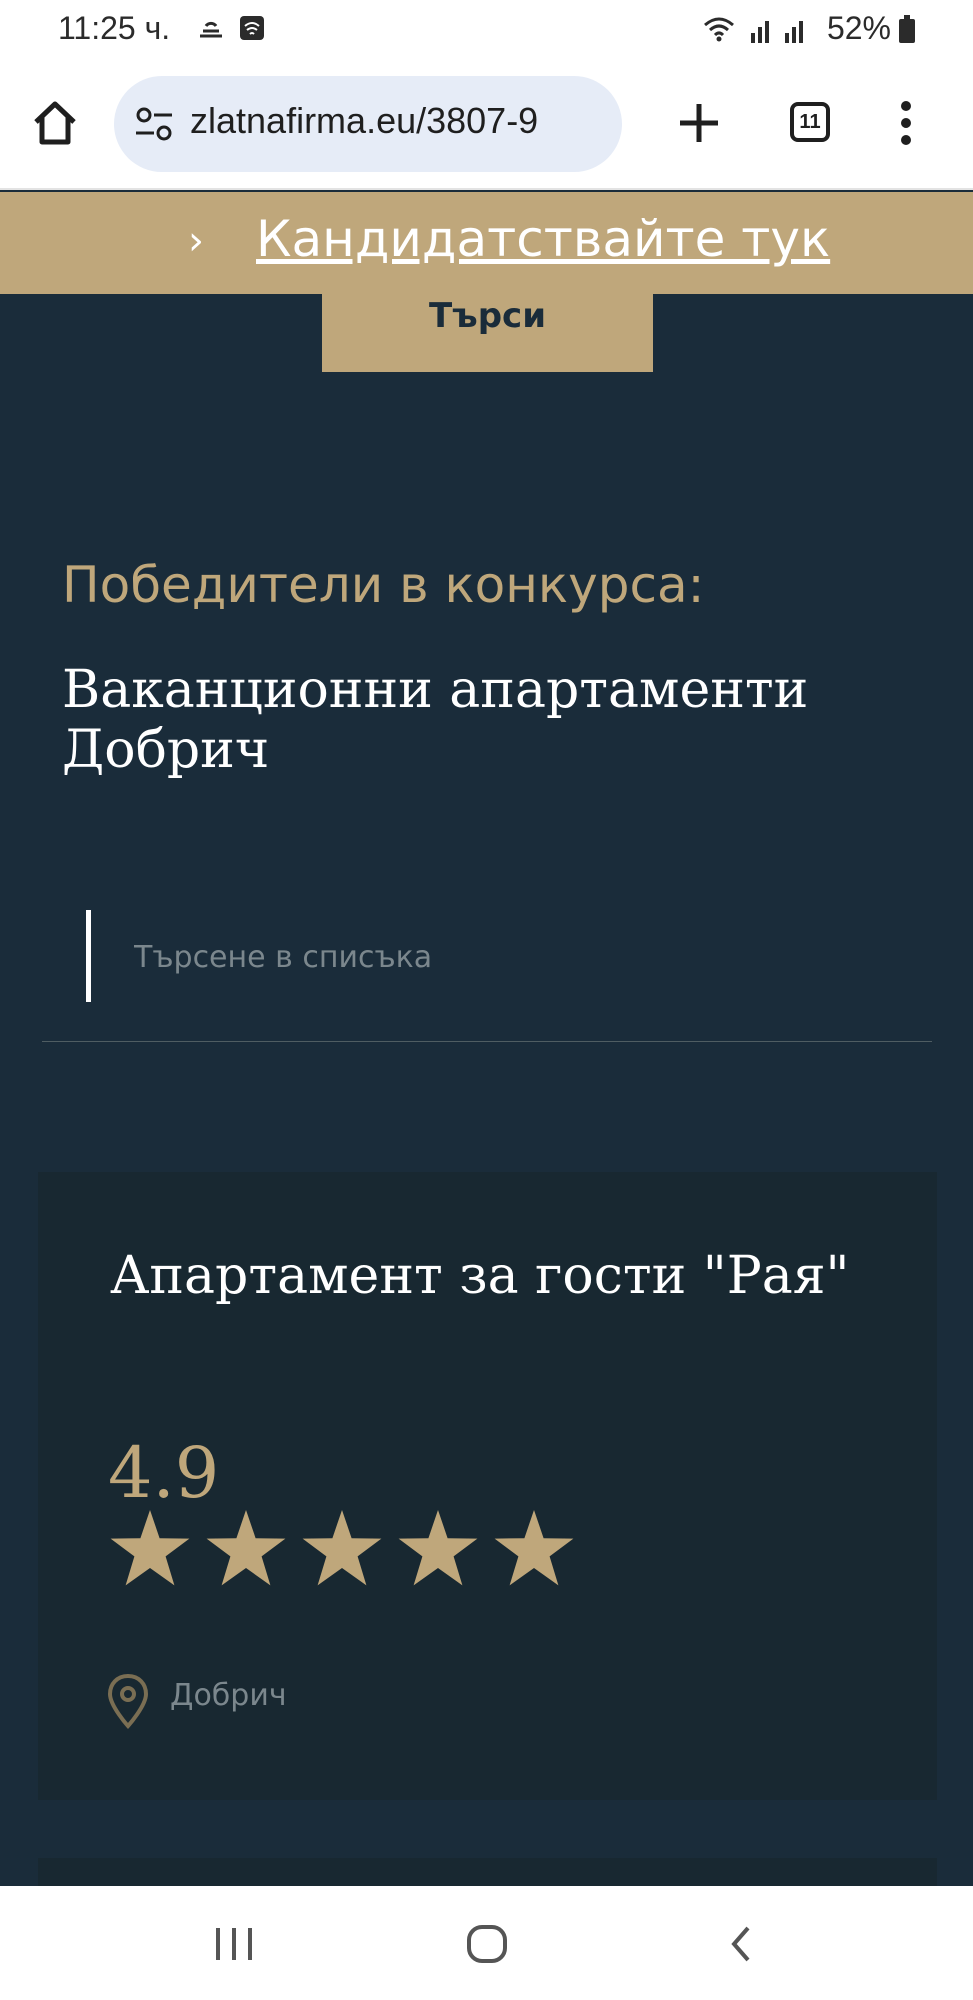  I want to click on status-right: 52%, so click(809, 28).